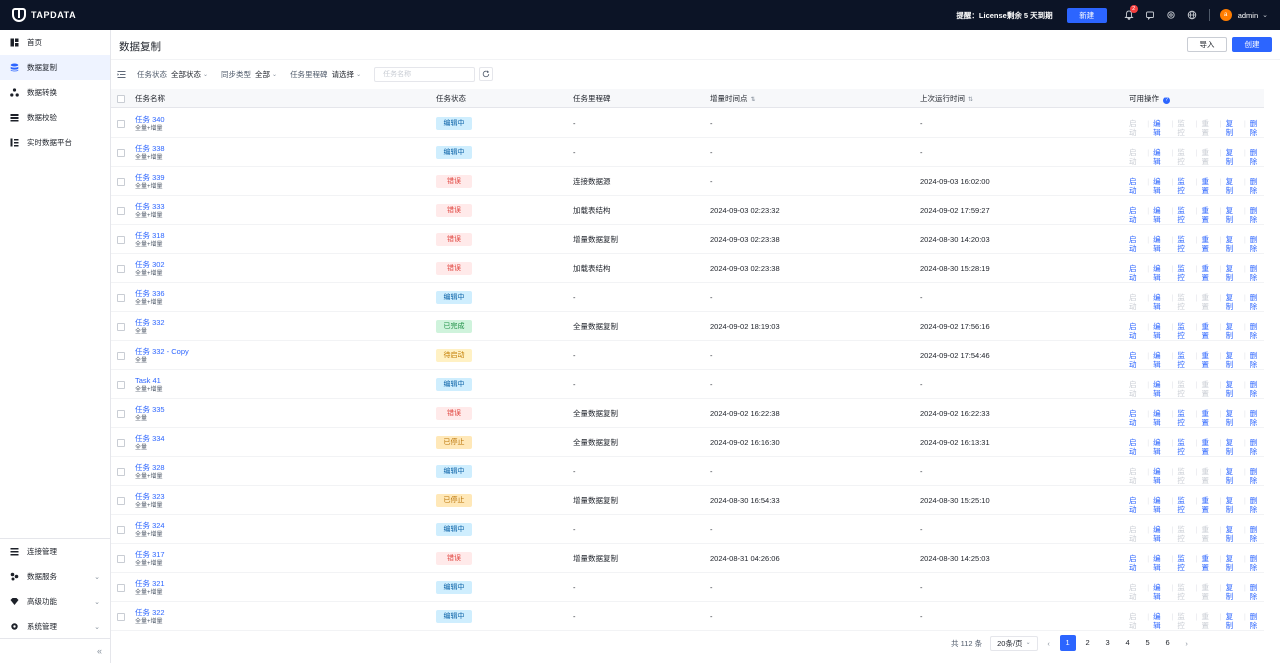  Describe the element at coordinates (486, 74) in the screenshot. I see `refresh-icon` at that location.